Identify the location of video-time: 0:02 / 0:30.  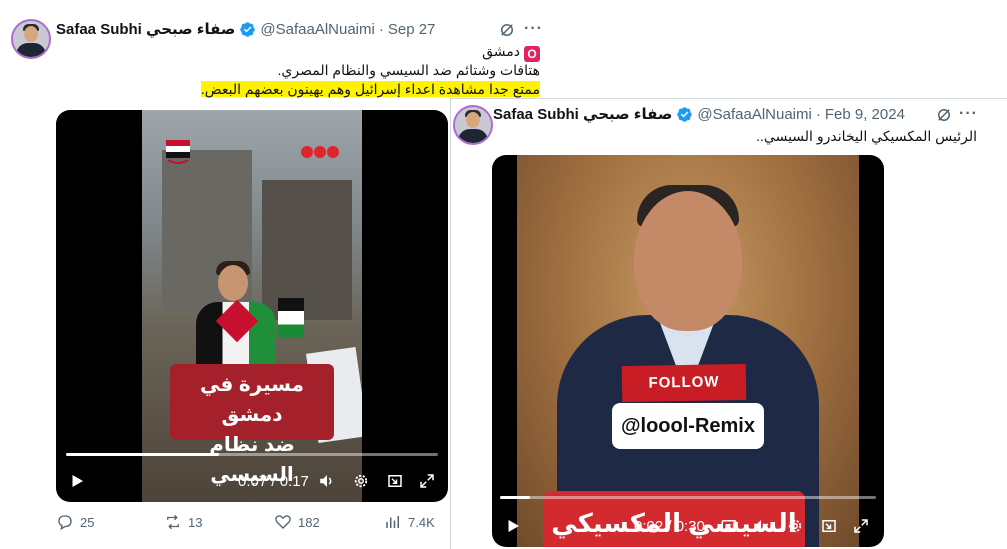
(669, 526).